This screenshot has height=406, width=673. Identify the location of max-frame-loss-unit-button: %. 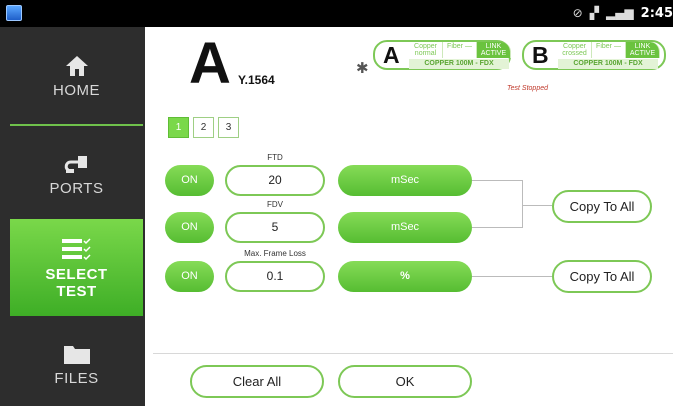
(405, 276).